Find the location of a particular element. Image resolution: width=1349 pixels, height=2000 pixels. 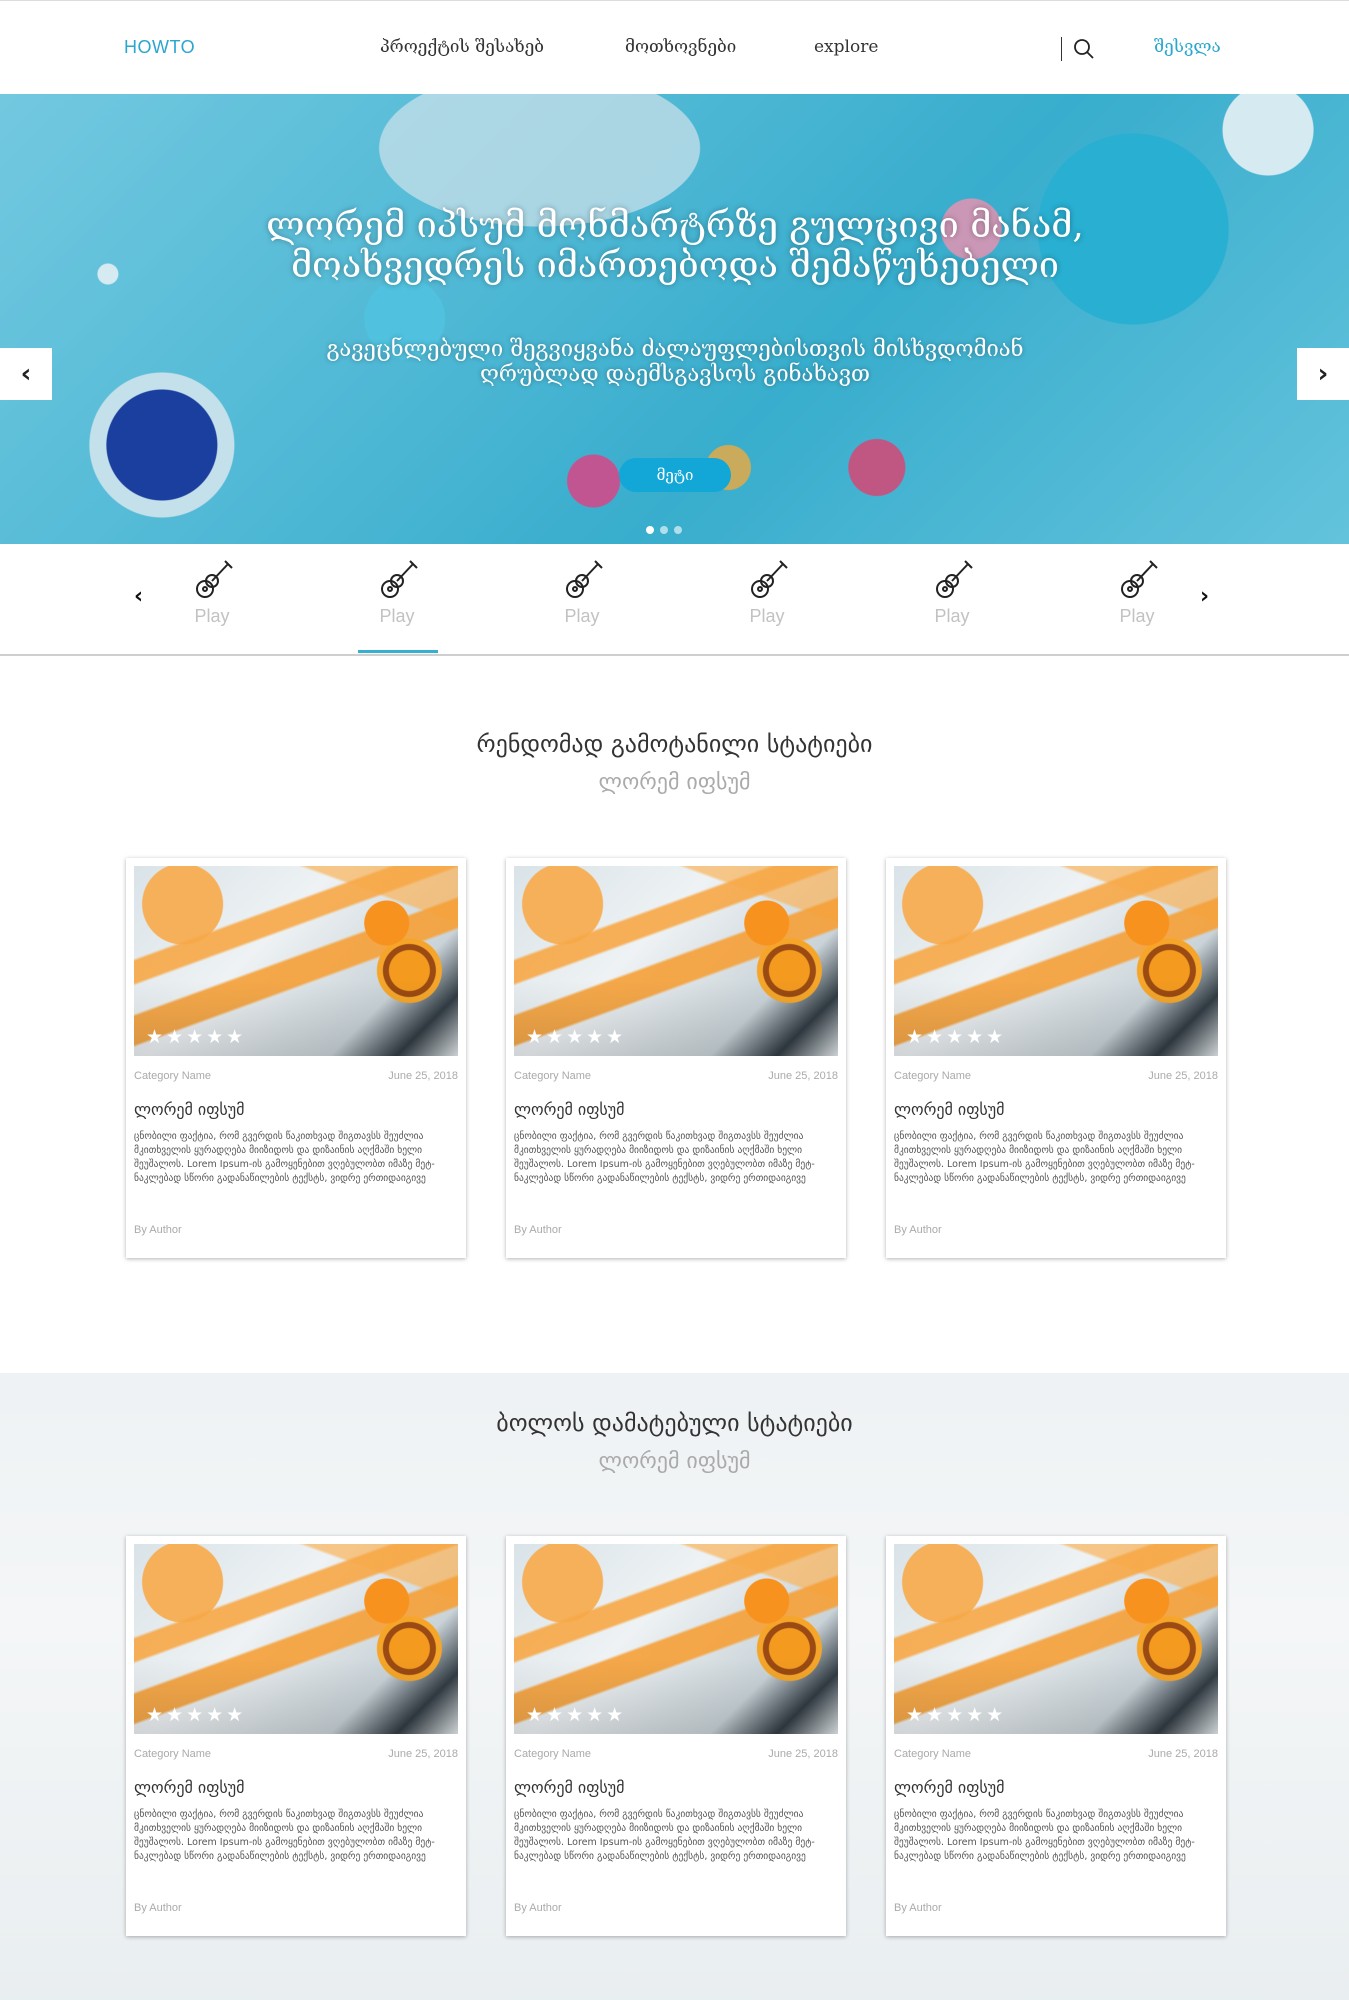

category-next-arrow-icon: › is located at coordinates (1204, 596).